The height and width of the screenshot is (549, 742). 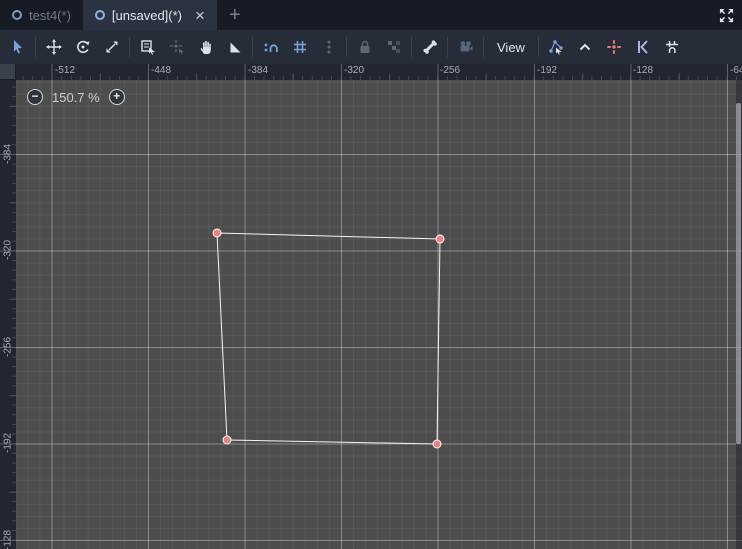 I want to click on select-arrow-icon, so click(x=17, y=47).